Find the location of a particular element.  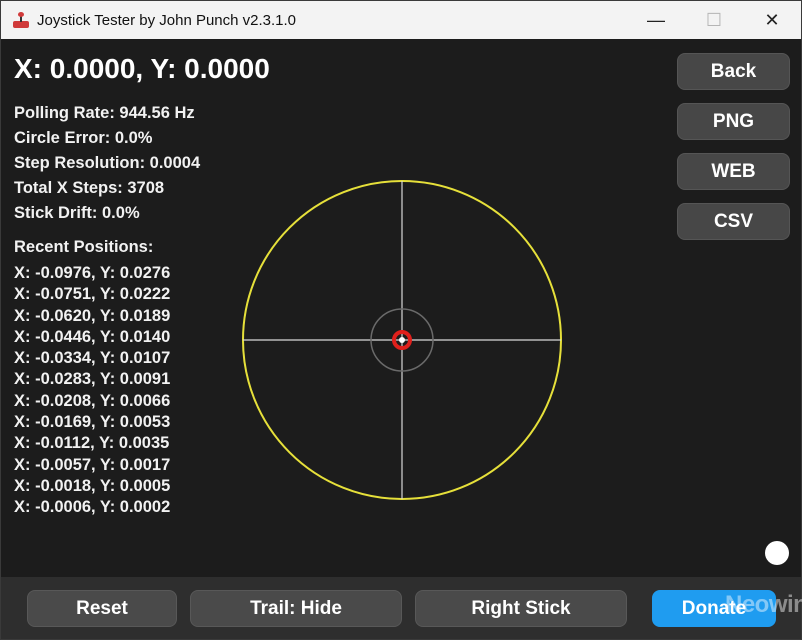

recent-position-item: X: -0.0620, Y: 0.0189 is located at coordinates (92, 315).